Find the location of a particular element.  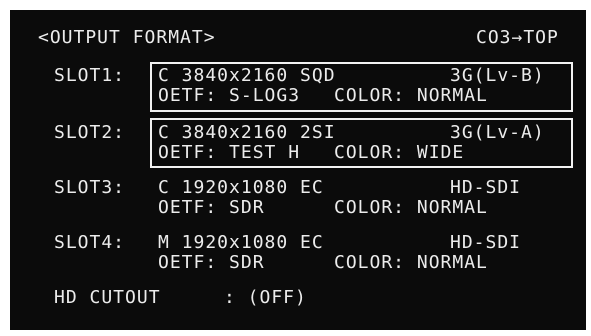

hd-cutout-value: : (OFF) is located at coordinates (265, 298).